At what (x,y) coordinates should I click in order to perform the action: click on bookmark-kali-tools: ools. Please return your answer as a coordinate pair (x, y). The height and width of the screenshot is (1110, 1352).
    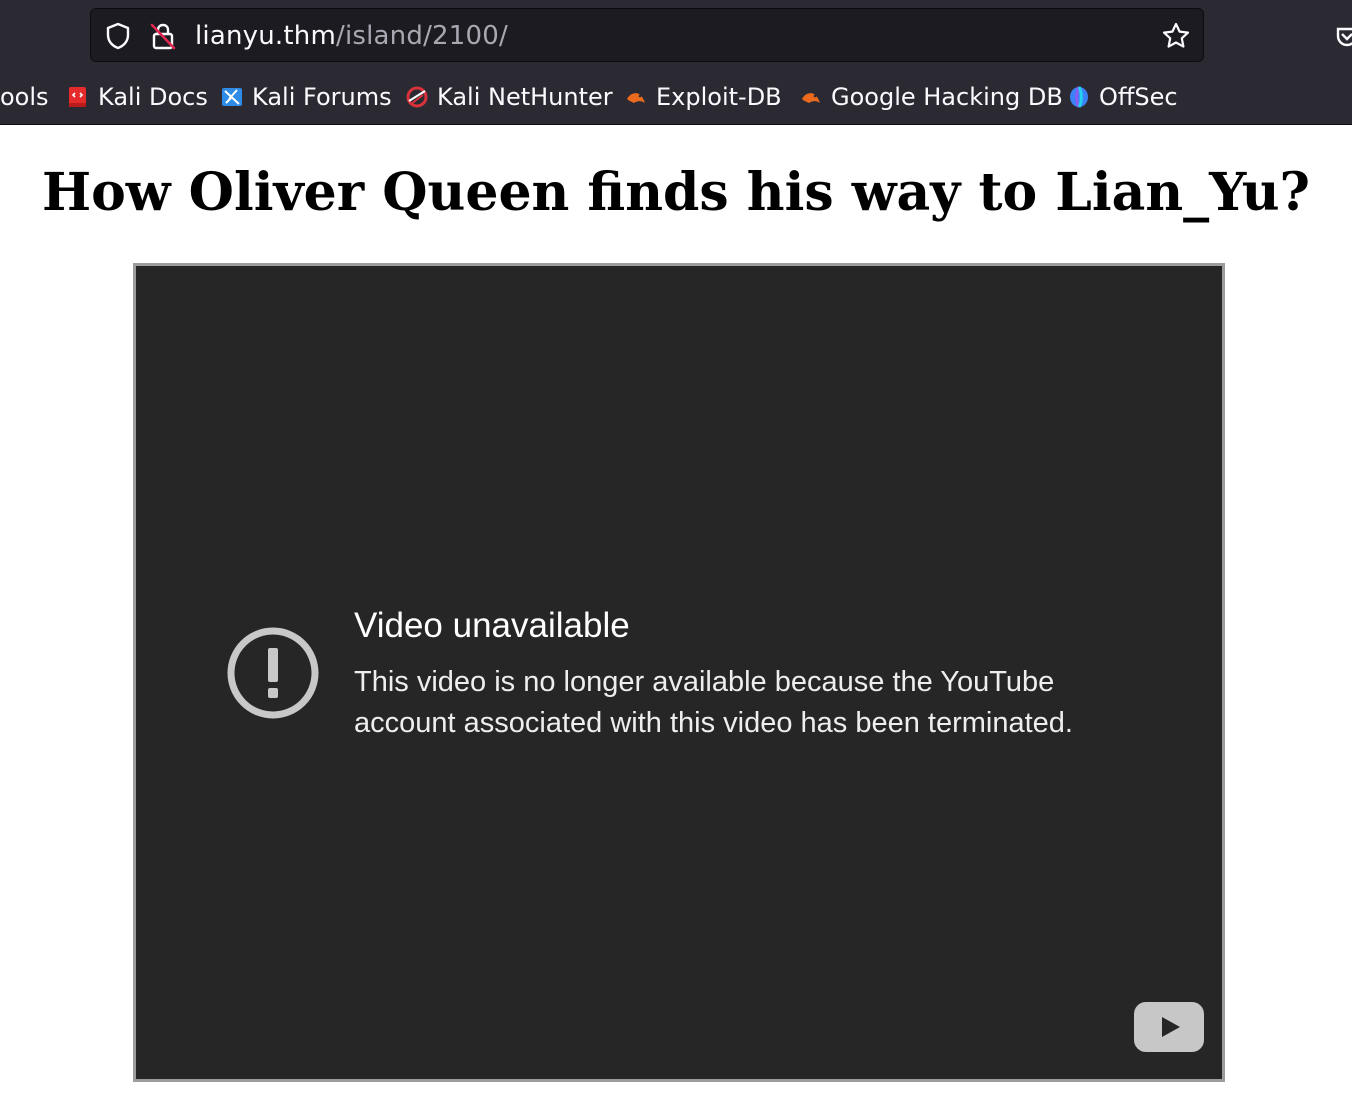
    Looking at the image, I should click on (24, 97).